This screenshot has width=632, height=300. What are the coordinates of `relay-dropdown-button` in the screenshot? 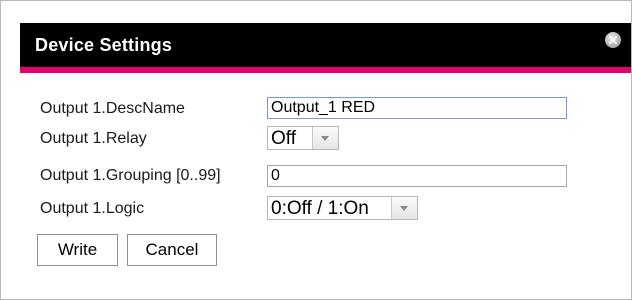 It's located at (325, 138).